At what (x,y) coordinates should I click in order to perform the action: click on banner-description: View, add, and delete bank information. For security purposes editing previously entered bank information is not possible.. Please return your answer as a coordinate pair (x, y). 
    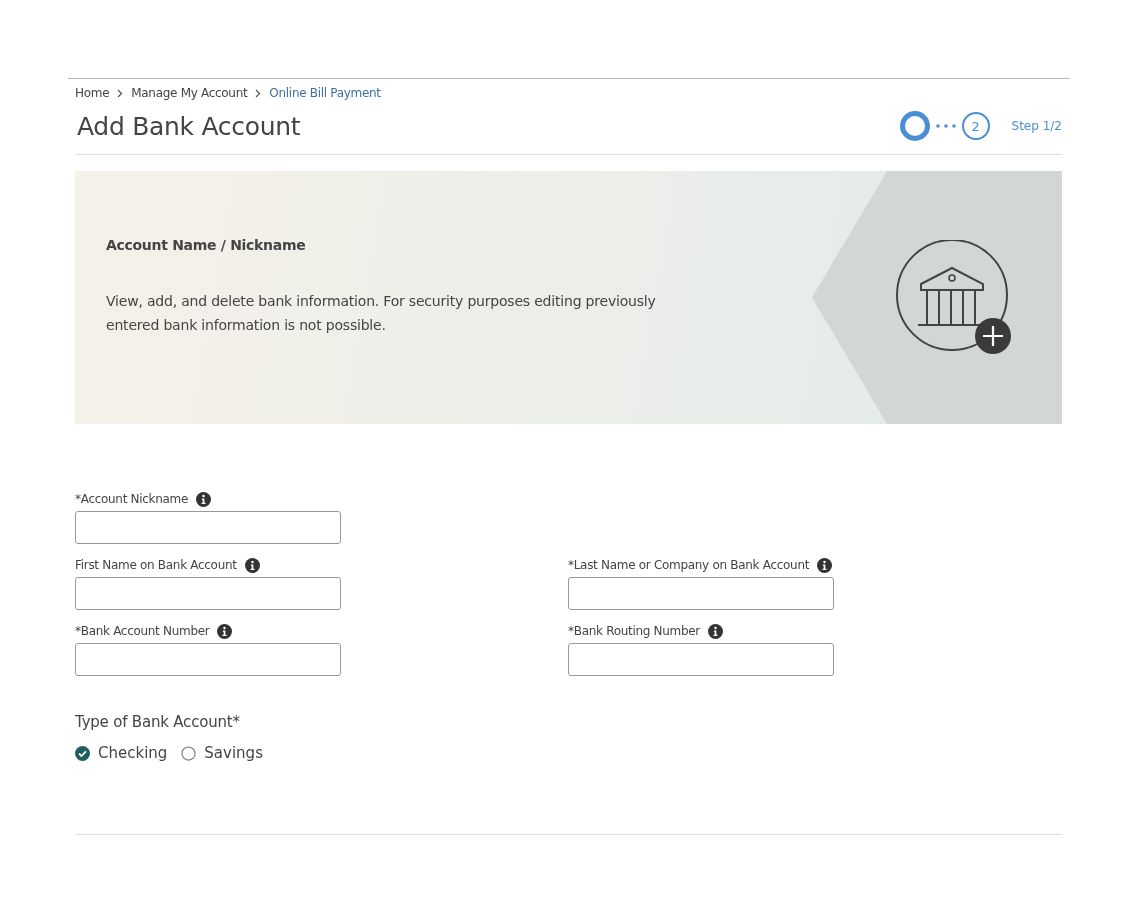
    Looking at the image, I should click on (381, 313).